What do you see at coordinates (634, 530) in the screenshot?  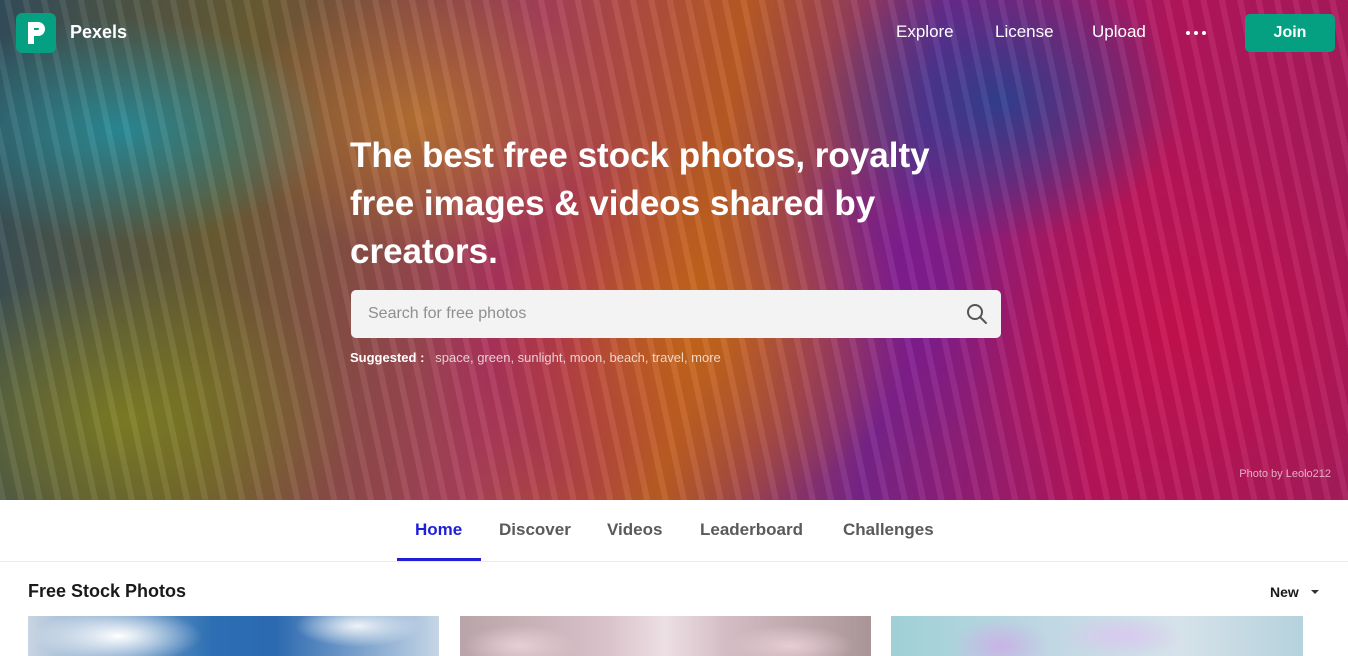 I see `tab-videos: Videos` at bounding box center [634, 530].